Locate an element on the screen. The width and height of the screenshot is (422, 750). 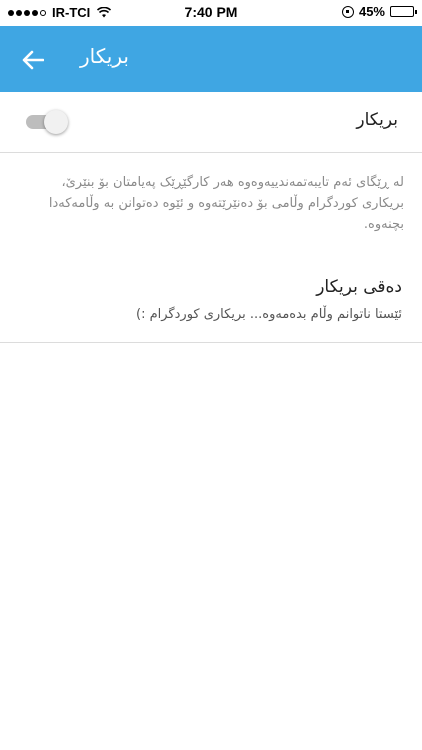
signal-icon is located at coordinates (27, 12).